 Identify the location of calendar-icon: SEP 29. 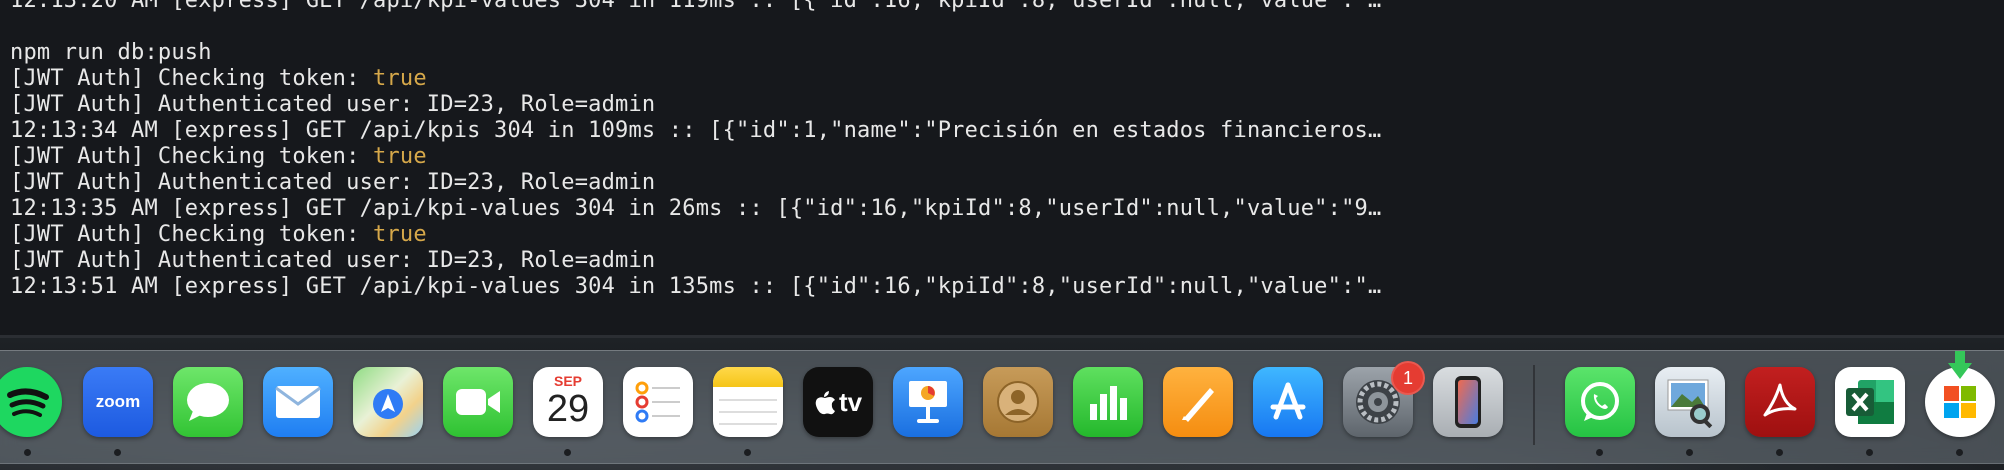
(568, 402).